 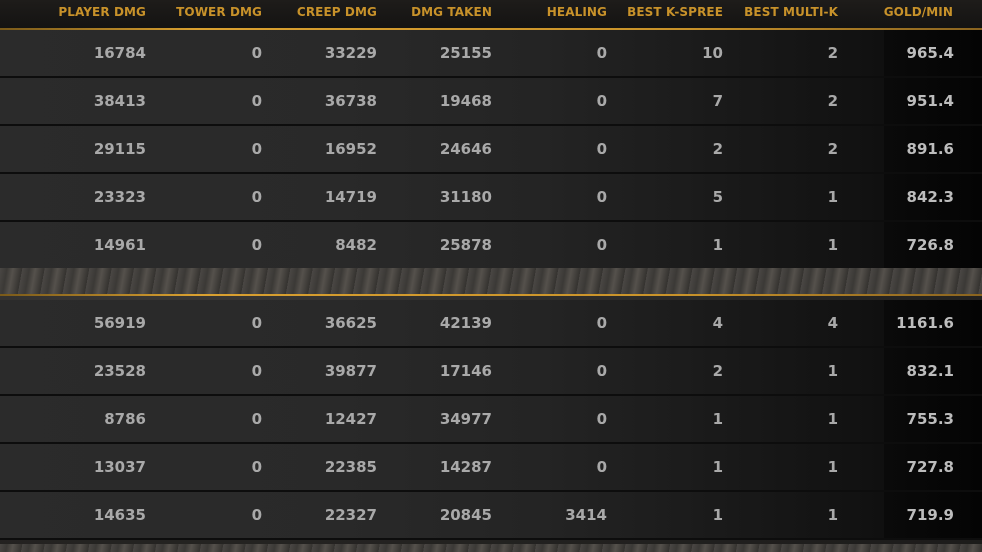 What do you see at coordinates (119, 53) in the screenshot?
I see `cell-player-dmg: 16784` at bounding box center [119, 53].